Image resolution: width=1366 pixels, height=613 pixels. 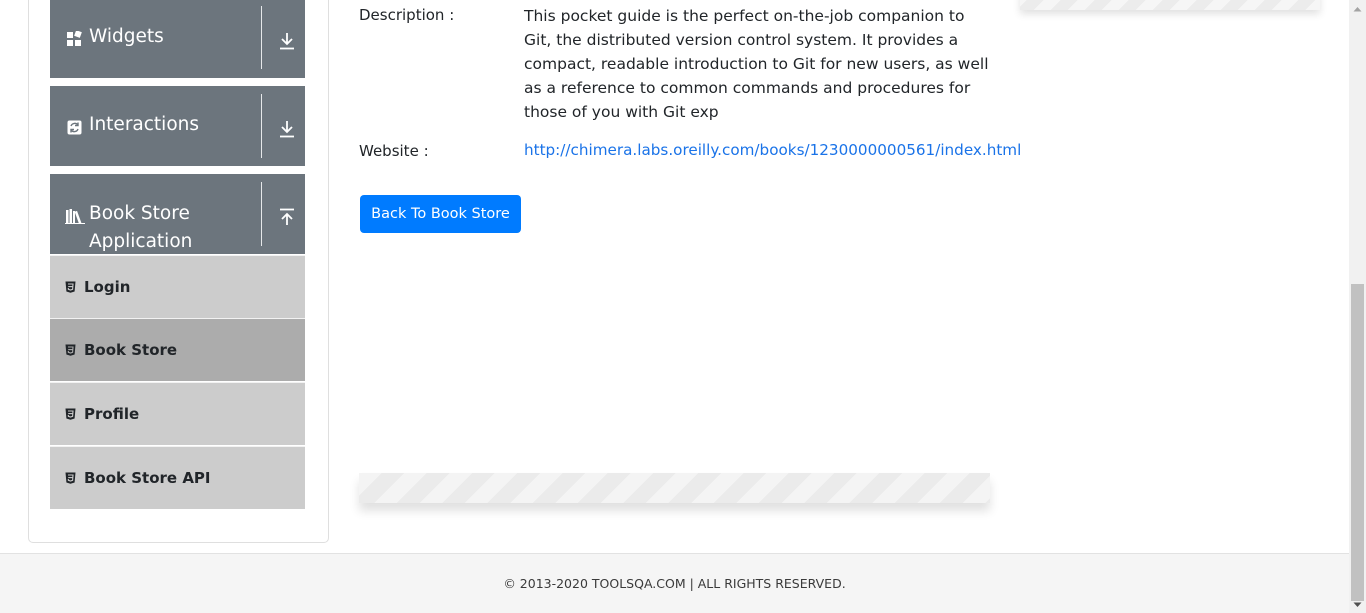 I want to click on website-label: Website :, so click(x=394, y=151).